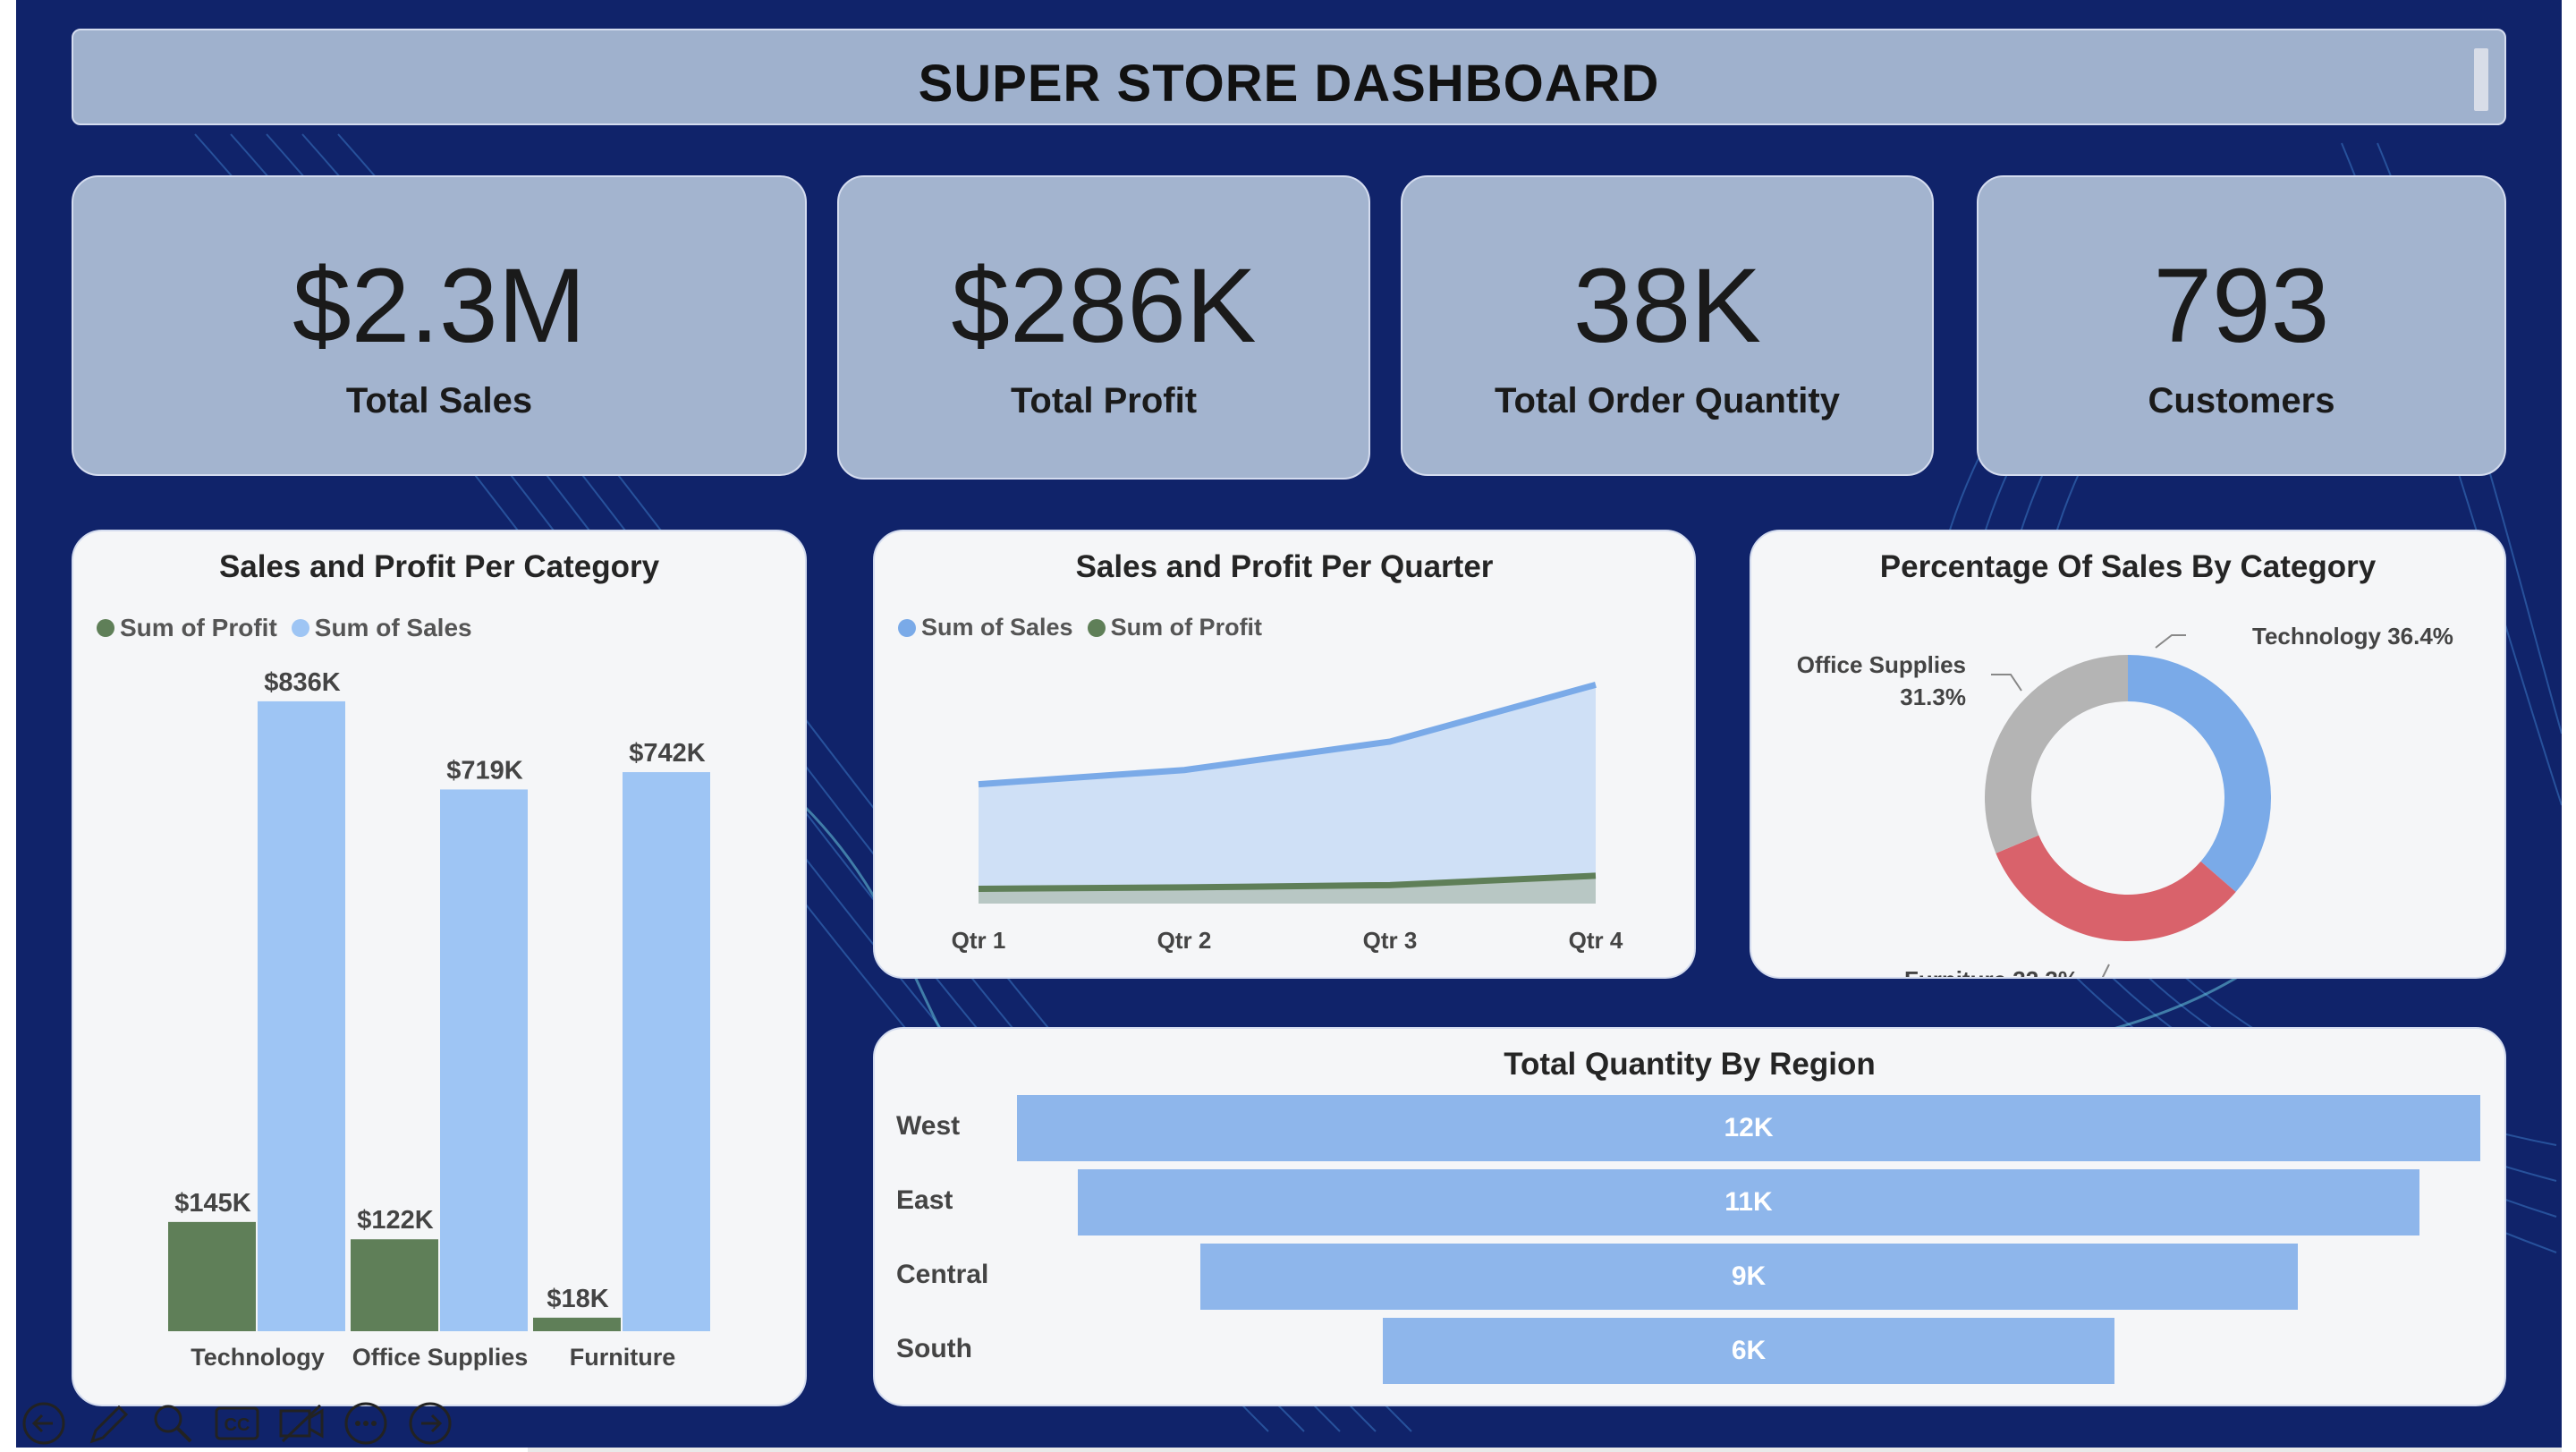  I want to click on kpi-value: 38K, so click(1667, 306).